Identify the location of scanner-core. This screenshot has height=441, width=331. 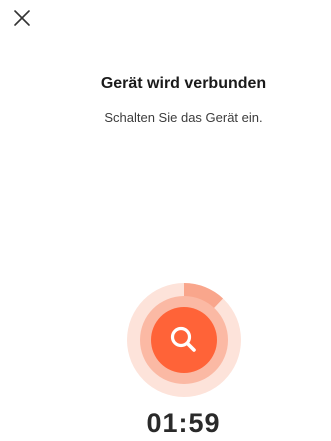
(184, 340).